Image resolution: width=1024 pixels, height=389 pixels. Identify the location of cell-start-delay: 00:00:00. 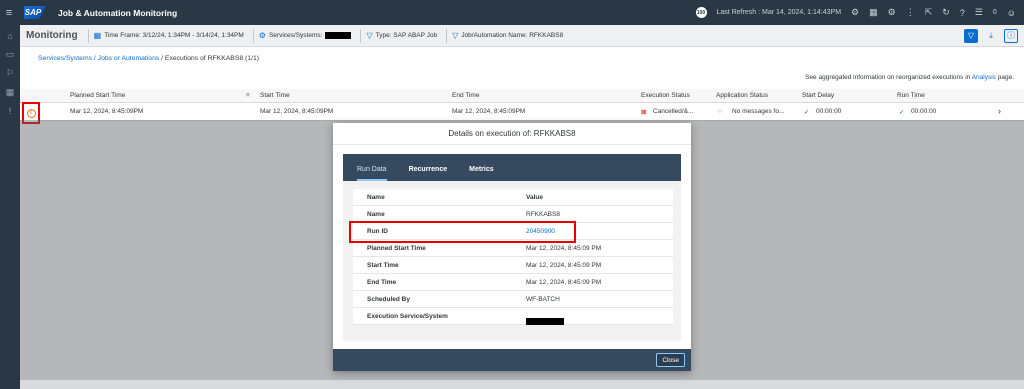
(829, 111).